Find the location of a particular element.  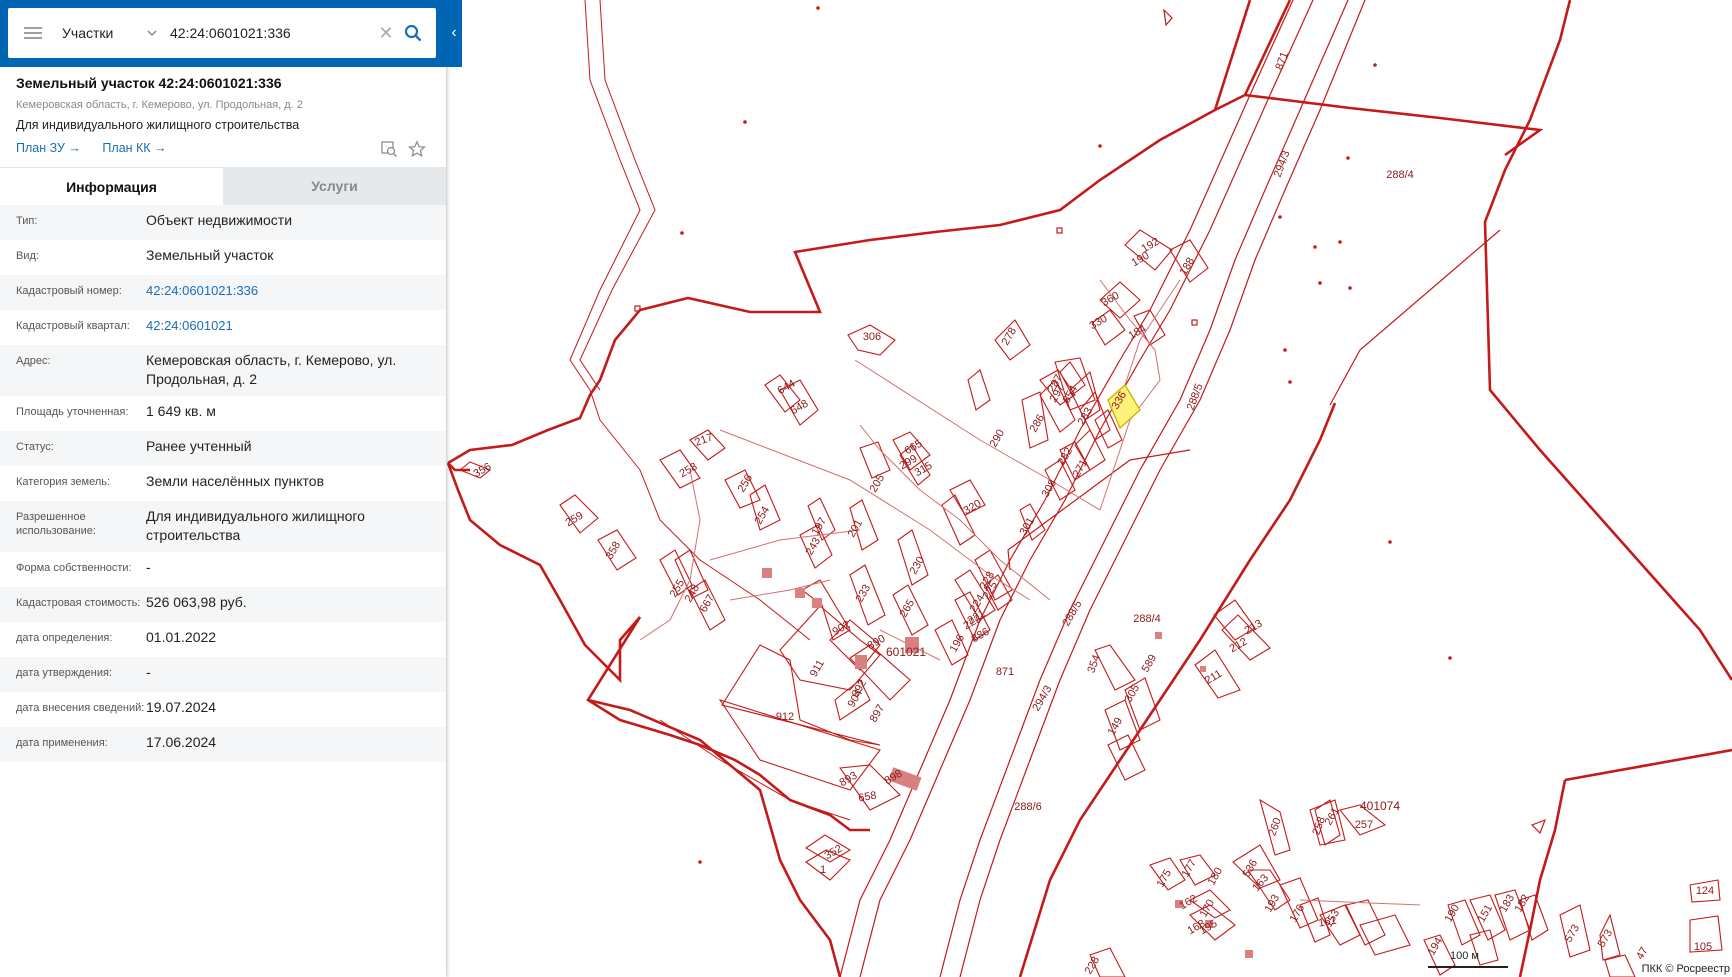

parcel-label: 213 is located at coordinates (1254, 628).